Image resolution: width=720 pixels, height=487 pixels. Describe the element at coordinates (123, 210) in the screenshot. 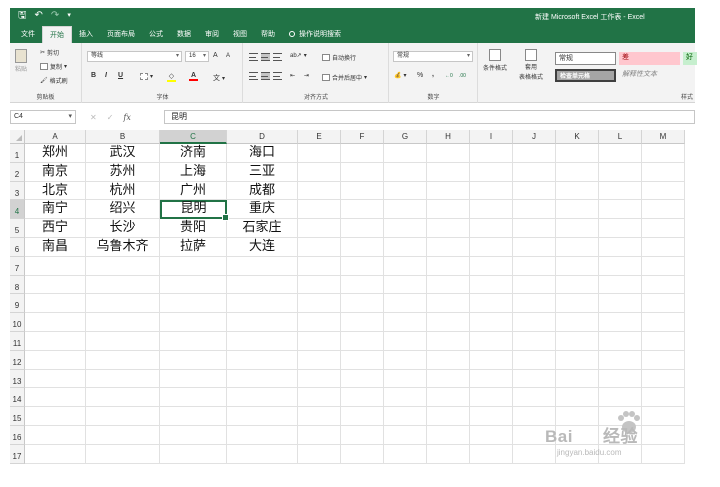

I see `cell-b4: 绍兴` at that location.